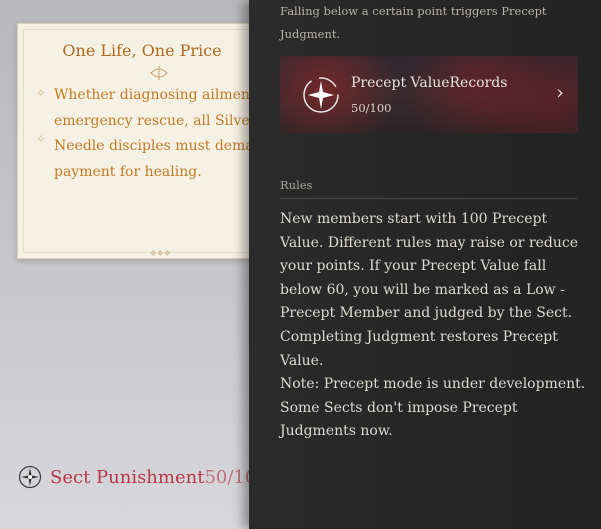 This screenshot has height=529, width=601. I want to click on chevron-right-icon: ›, so click(560, 92).